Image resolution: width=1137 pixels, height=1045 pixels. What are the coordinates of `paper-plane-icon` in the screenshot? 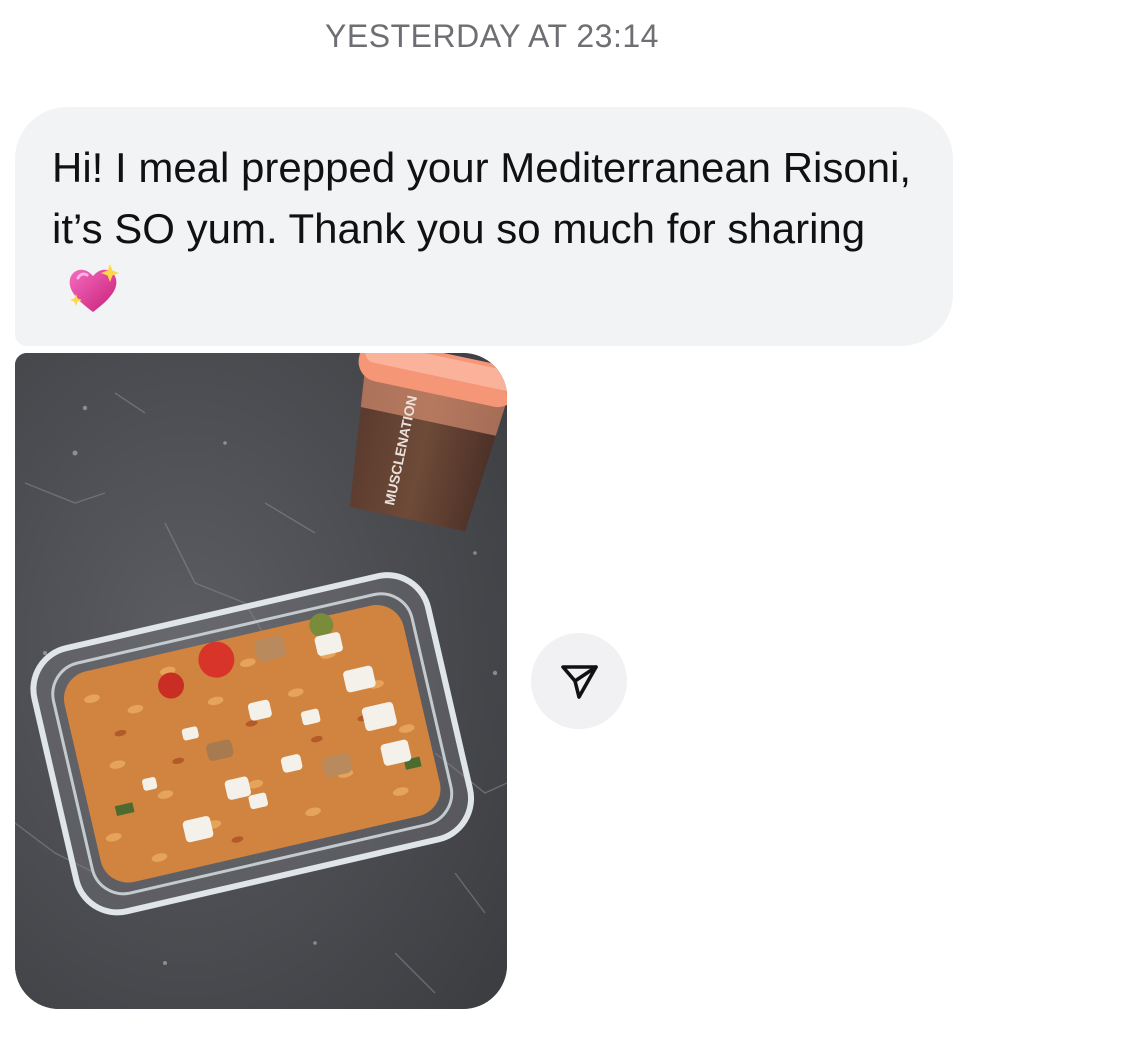 It's located at (579, 682).